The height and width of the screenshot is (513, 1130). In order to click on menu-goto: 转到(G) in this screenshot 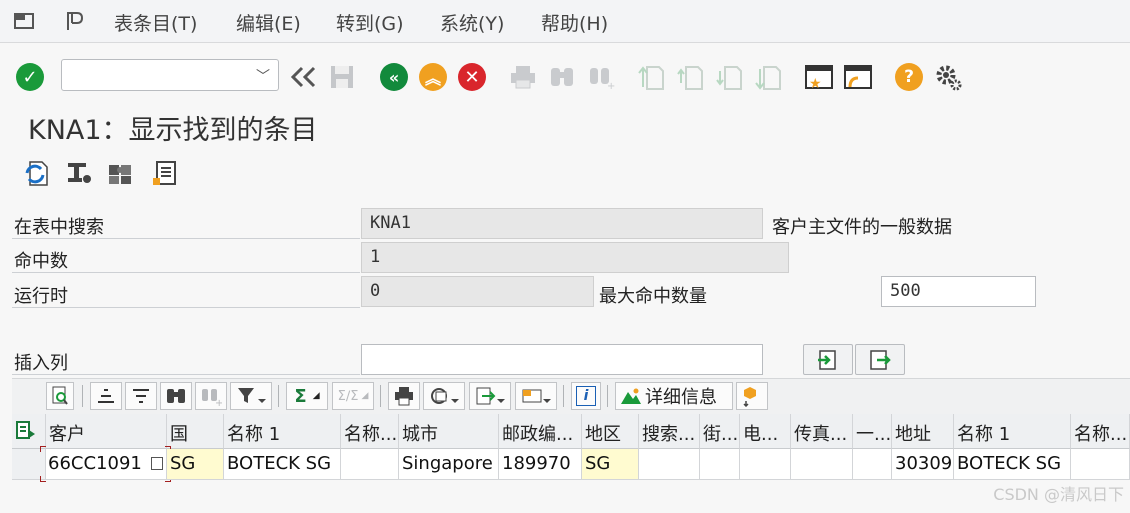, I will do `click(370, 22)`.